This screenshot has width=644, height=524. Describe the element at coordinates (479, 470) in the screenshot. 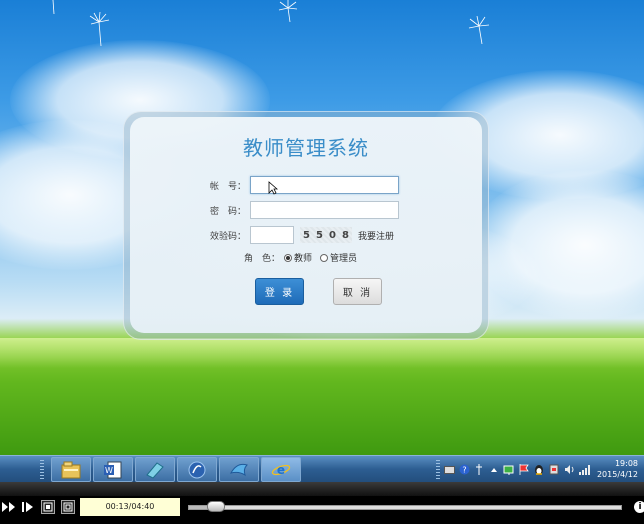

I see `ime-icon` at that location.